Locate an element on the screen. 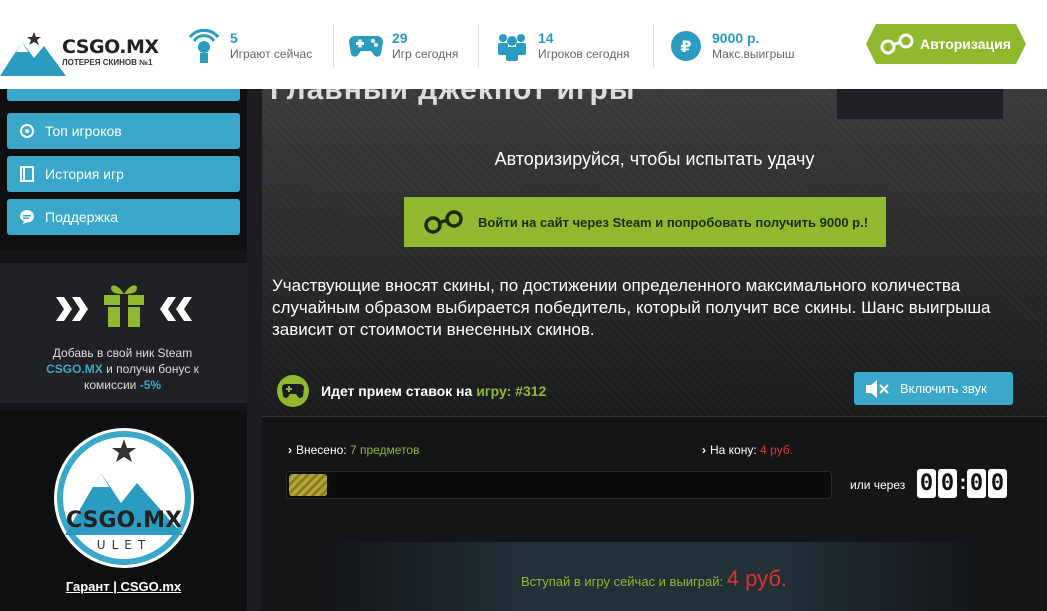 Image resolution: width=1047 pixels, height=611 pixels. pot-label: На кону: is located at coordinates (735, 450).